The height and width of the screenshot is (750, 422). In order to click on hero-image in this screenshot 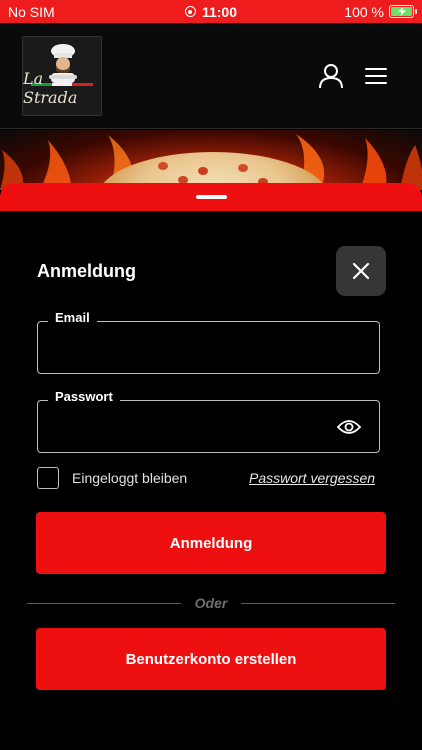, I will do `click(211, 160)`.